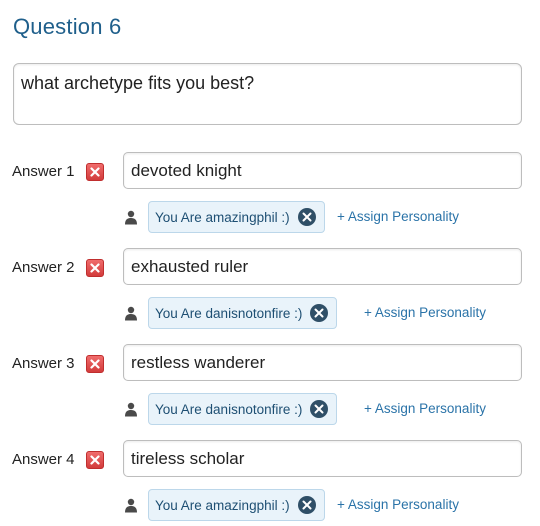 Image resolution: width=540 pixels, height=526 pixels. Describe the element at coordinates (322, 266) in the screenshot. I see `answer-input: exhausted ruler` at that location.